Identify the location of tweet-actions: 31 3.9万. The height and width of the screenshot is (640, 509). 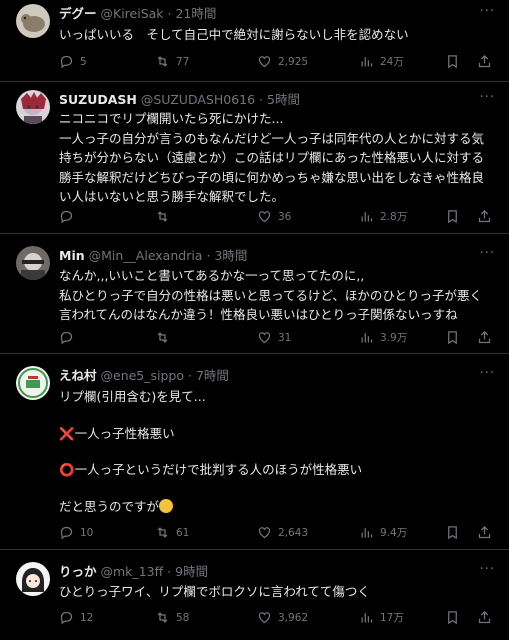
(279, 338).